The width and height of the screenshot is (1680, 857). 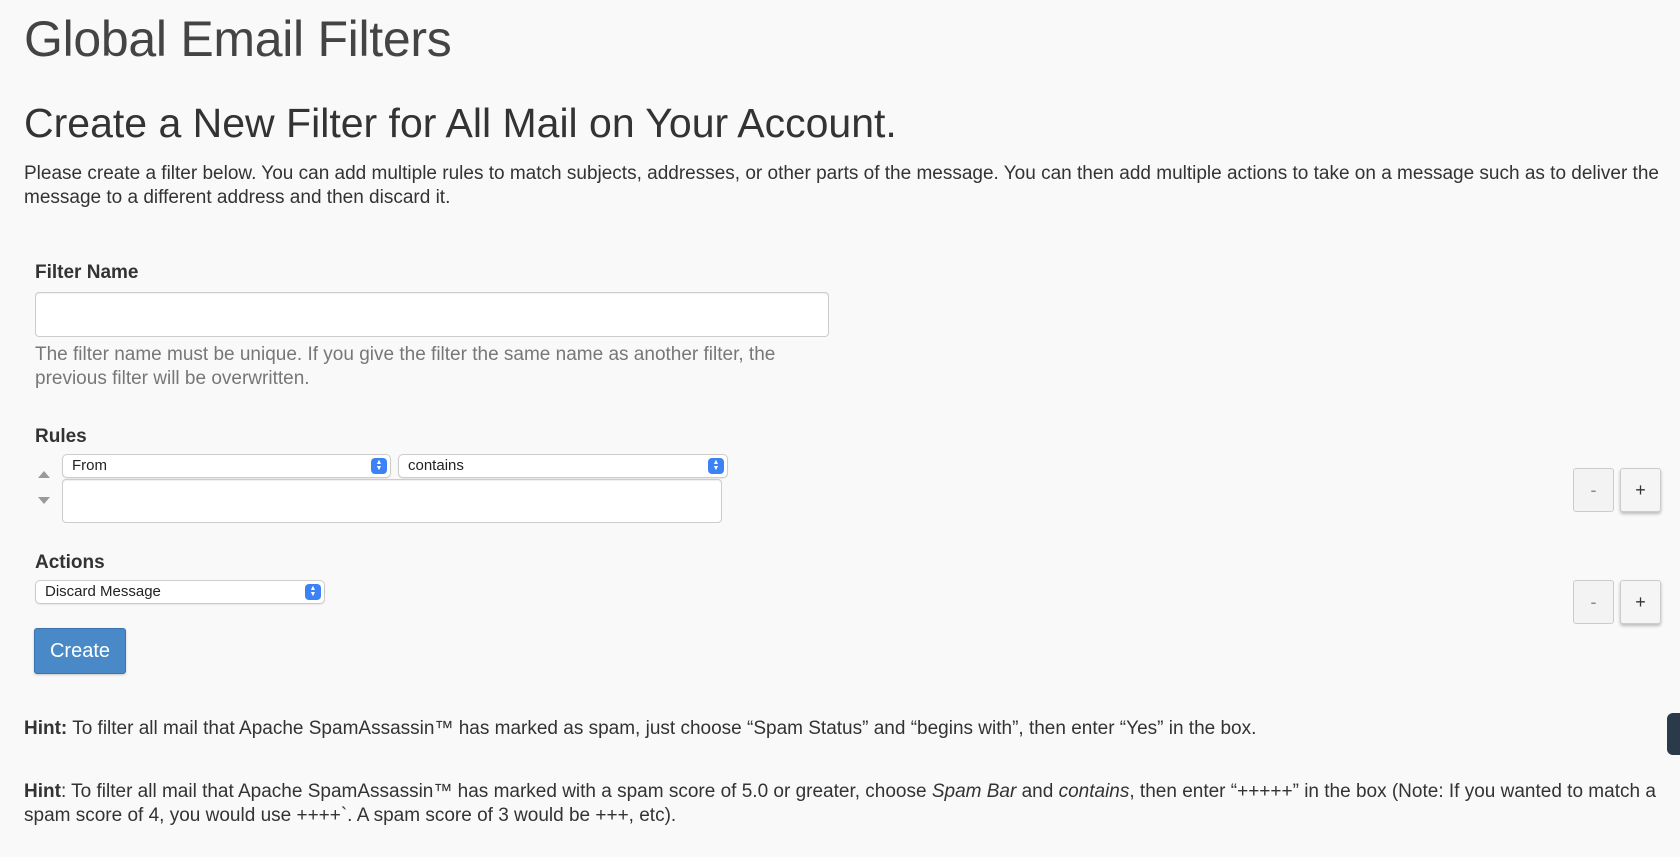 I want to click on rules-label: Rules, so click(x=61, y=436).